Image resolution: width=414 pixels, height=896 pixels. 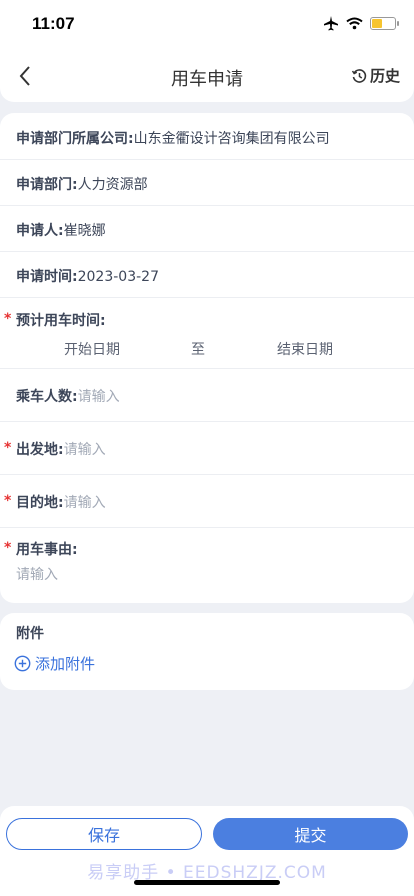 What do you see at coordinates (99, 397) in the screenshot?
I see `passengers-input: 请输入` at bounding box center [99, 397].